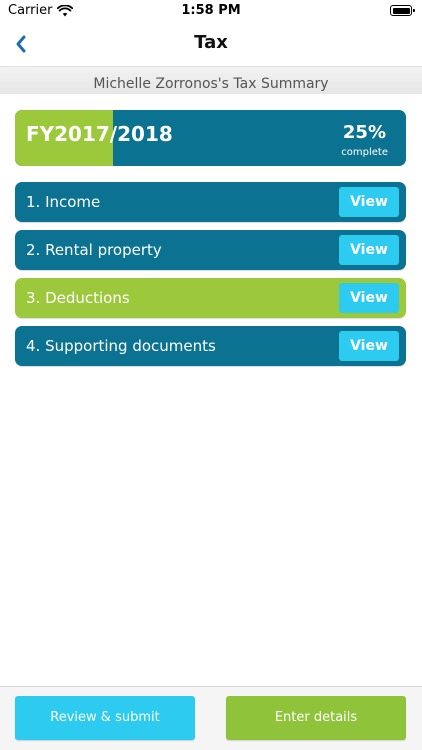 The width and height of the screenshot is (422, 750). Describe the element at coordinates (211, 718) in the screenshot. I see `bottom-action-bar: Review & submit Enter details` at that location.